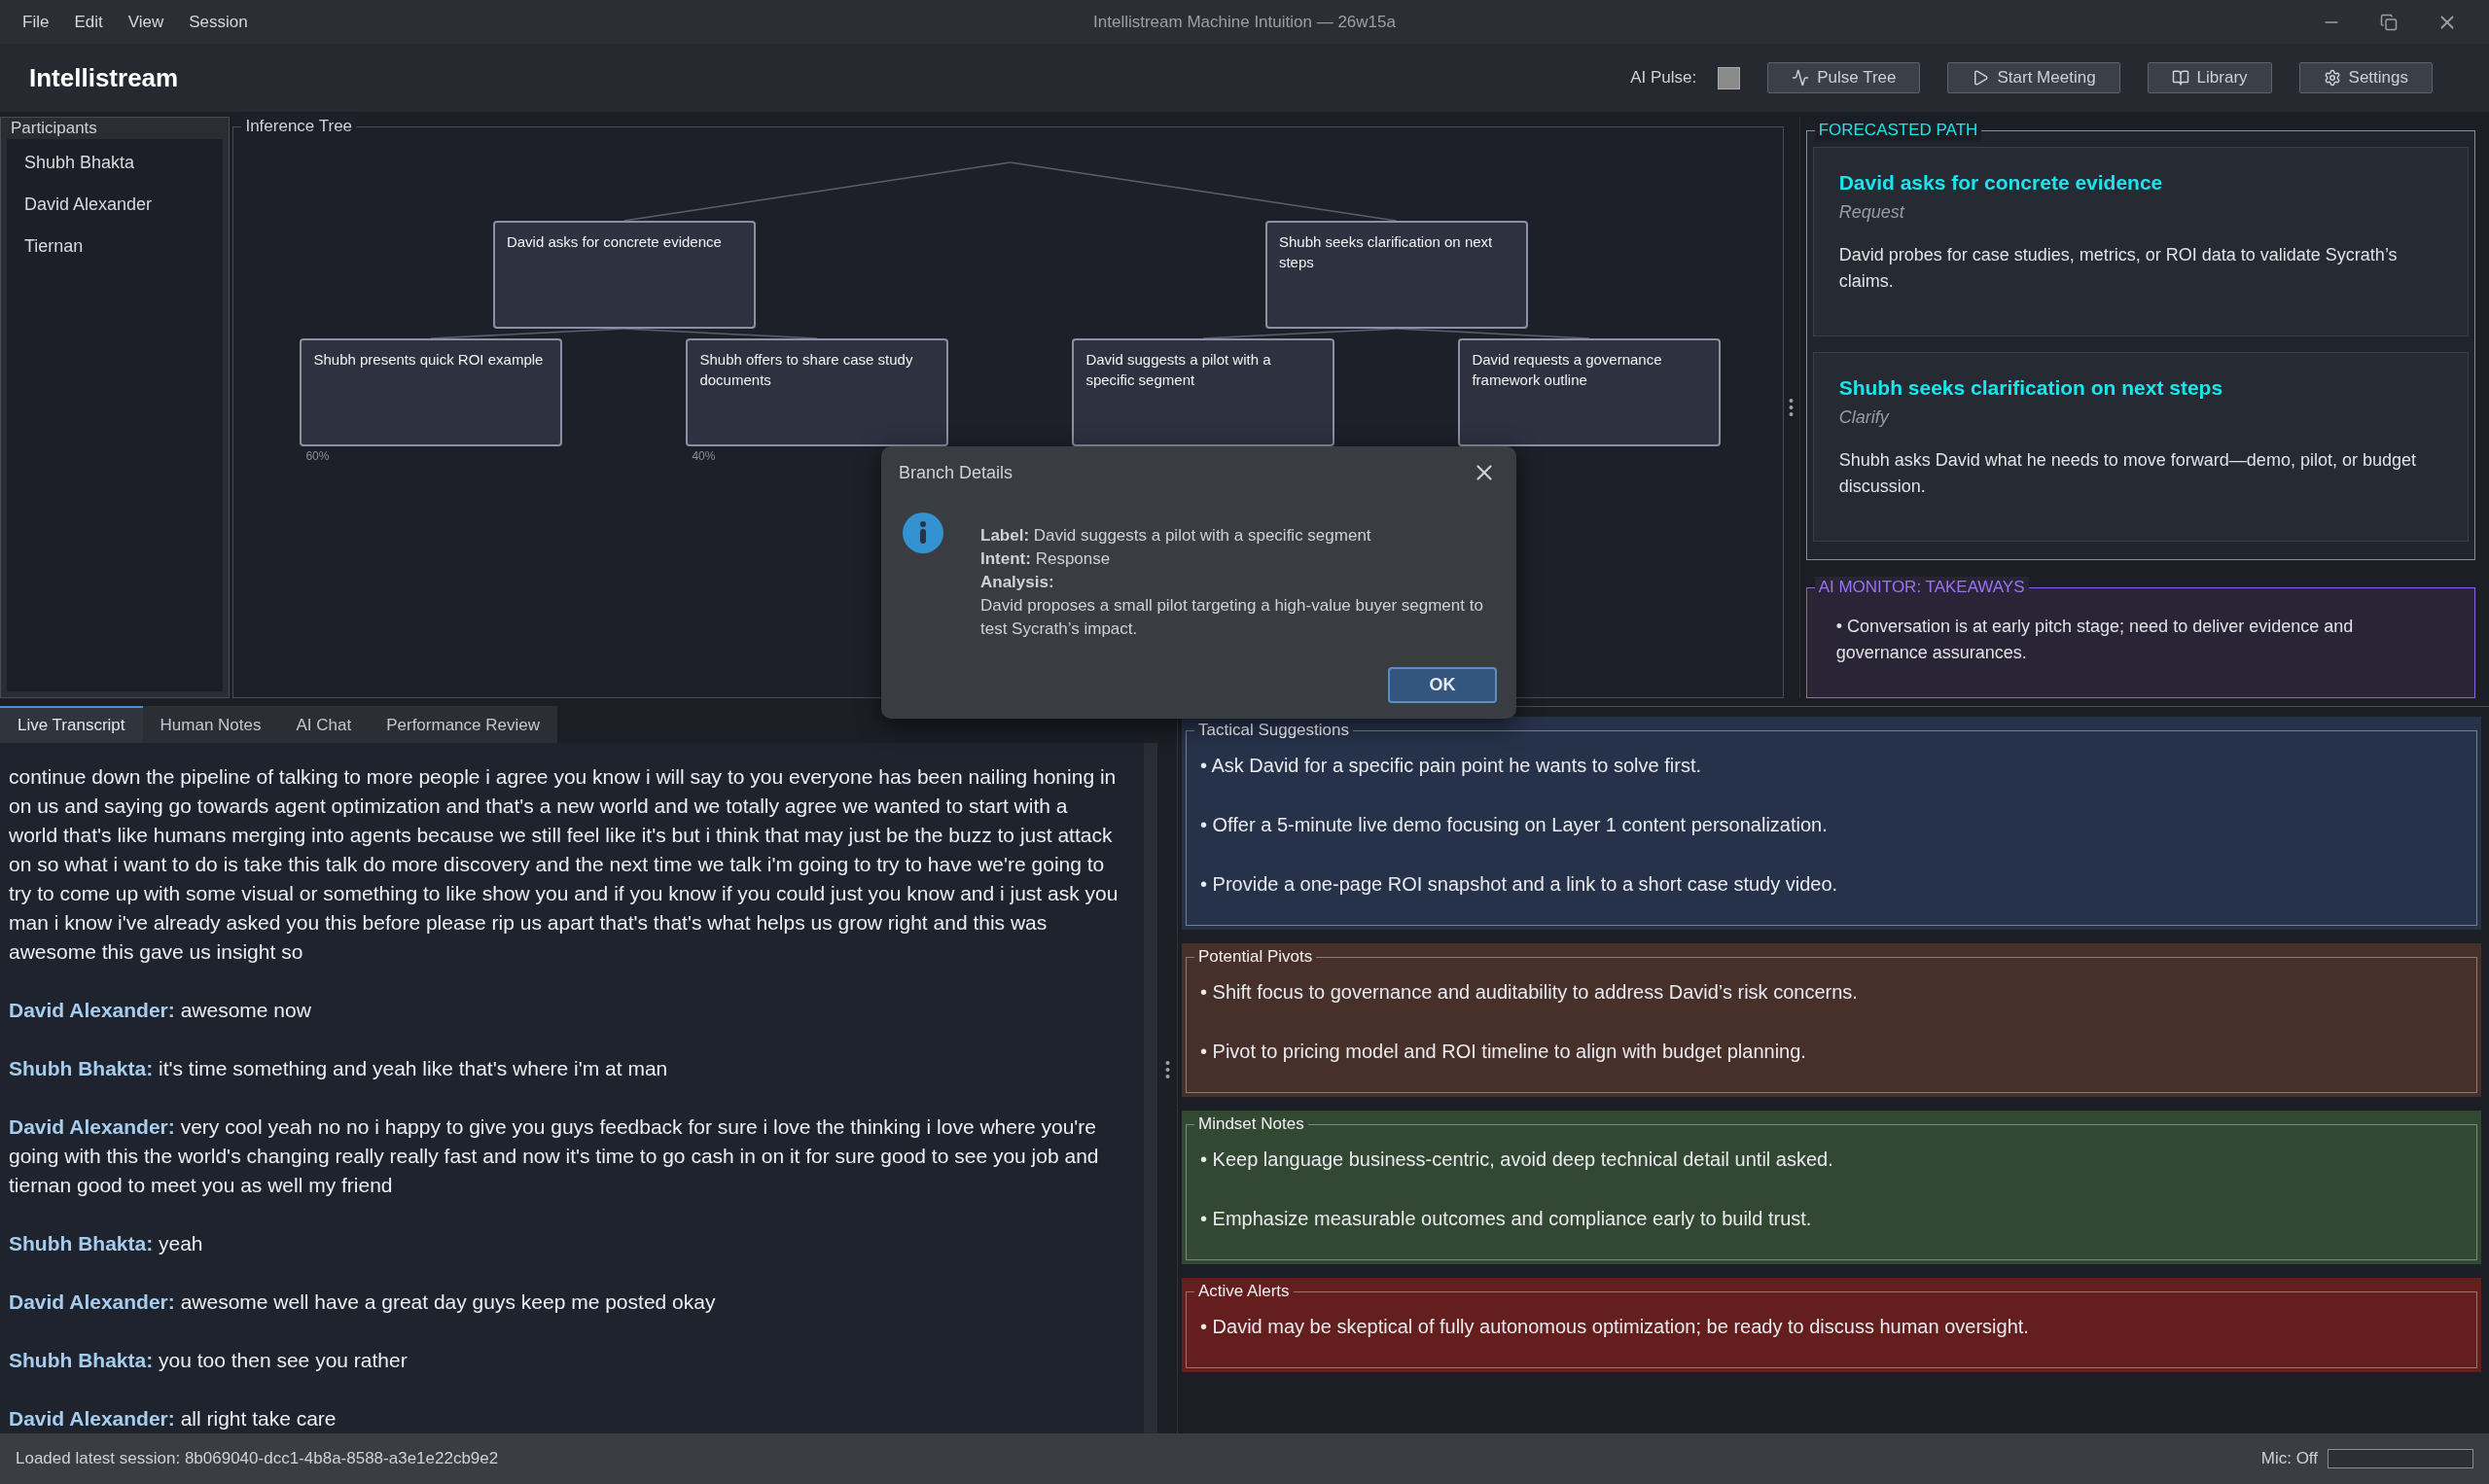 The width and height of the screenshot is (2489, 1484). Describe the element at coordinates (146, 22) in the screenshot. I see `menu-item: View` at that location.